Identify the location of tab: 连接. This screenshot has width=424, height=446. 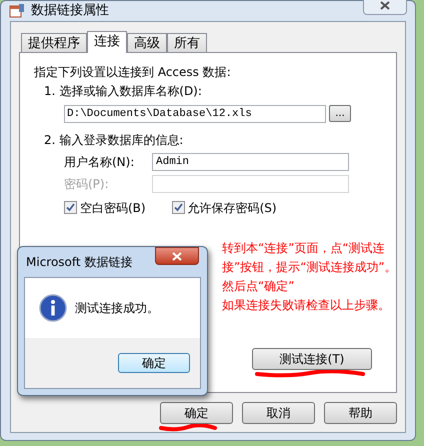
(107, 41).